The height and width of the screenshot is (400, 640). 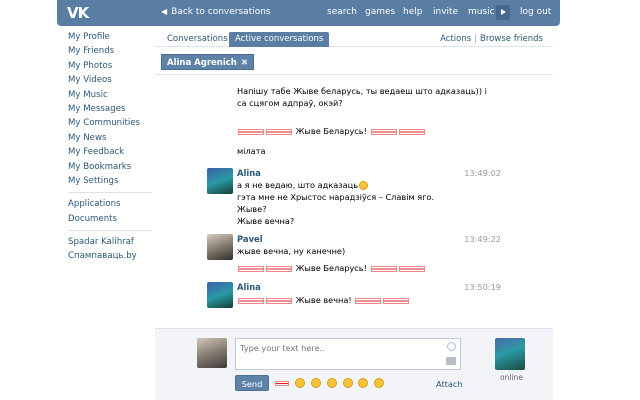 I want to click on sidebar-item-bookmarks: My Bookmarks, so click(x=110, y=167).